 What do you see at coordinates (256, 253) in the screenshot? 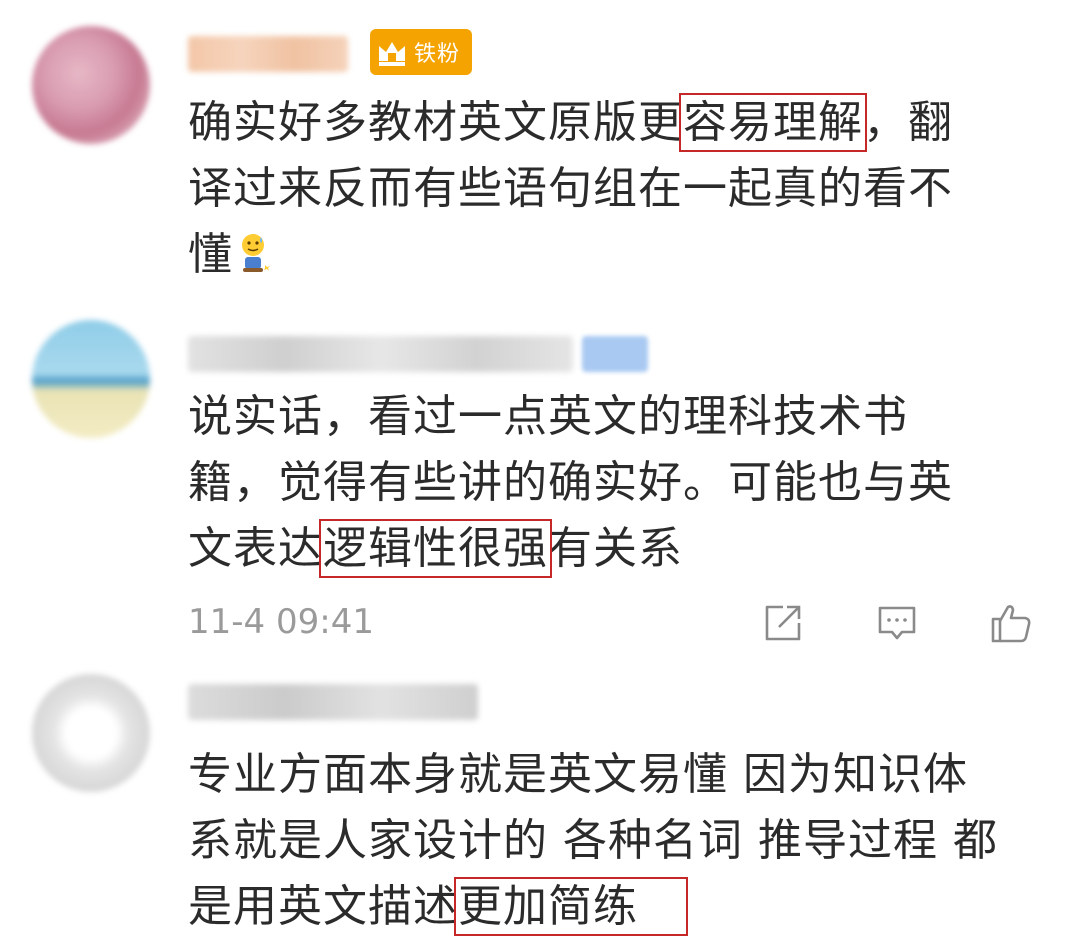
I see `sweat-smile-emoji-icon` at bounding box center [256, 253].